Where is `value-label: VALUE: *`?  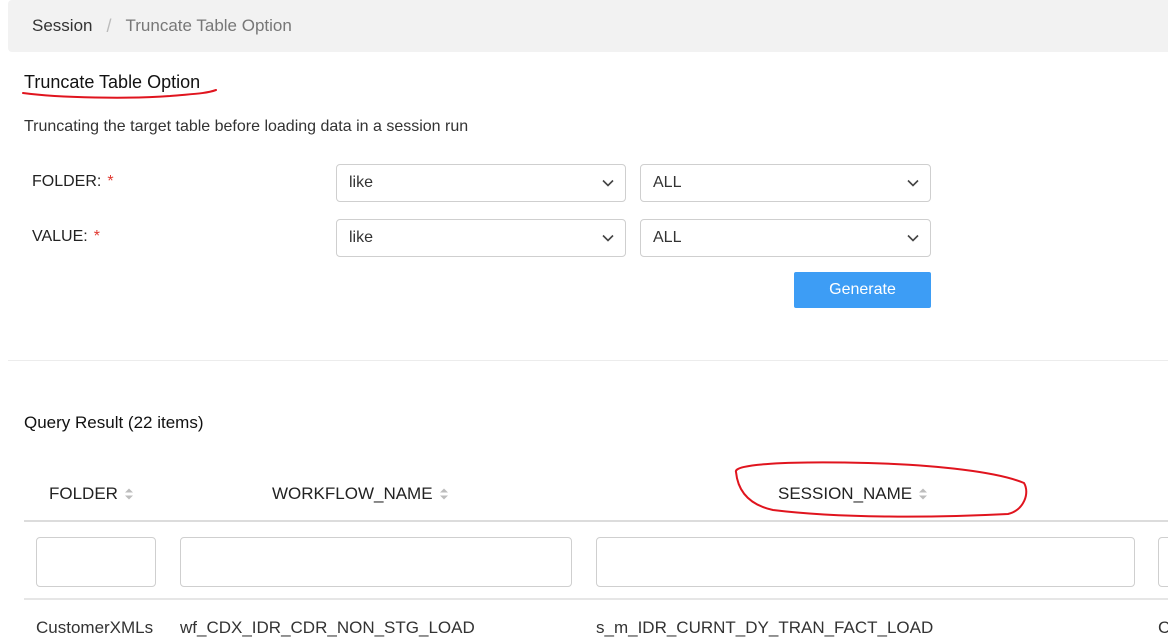
value-label: VALUE: * is located at coordinates (66, 237).